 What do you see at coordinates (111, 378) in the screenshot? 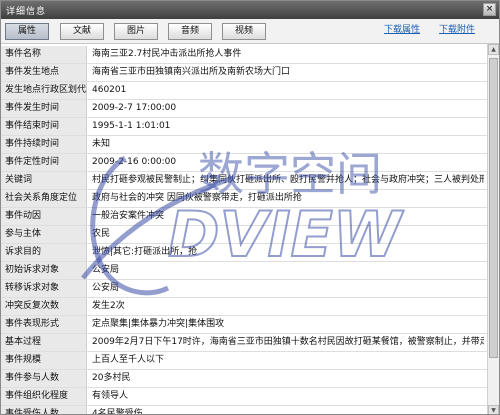
I see `row-value: 20多村民` at bounding box center [111, 378].